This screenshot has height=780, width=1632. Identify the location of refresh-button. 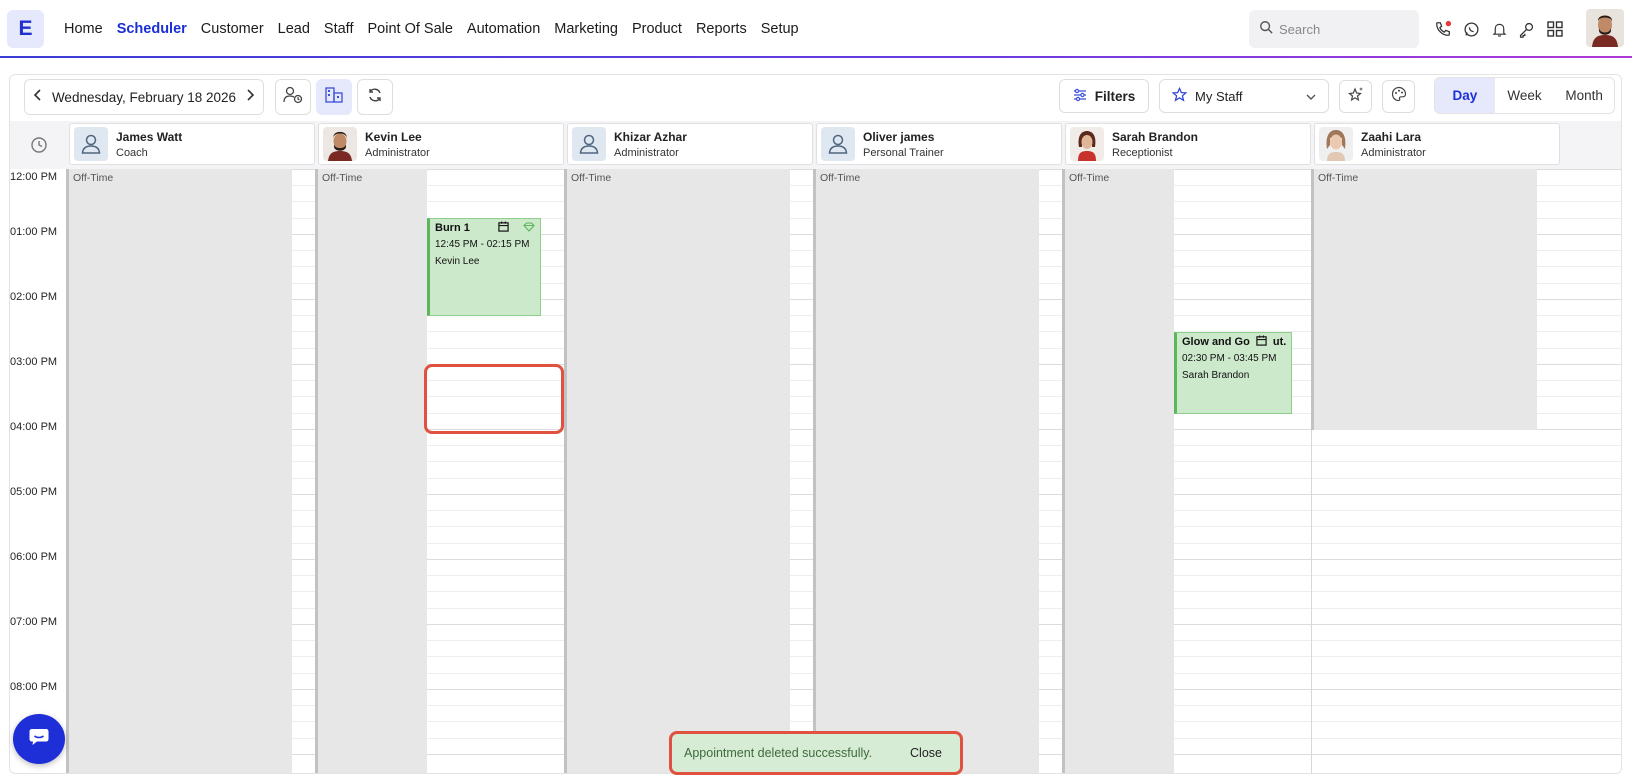
(375, 97).